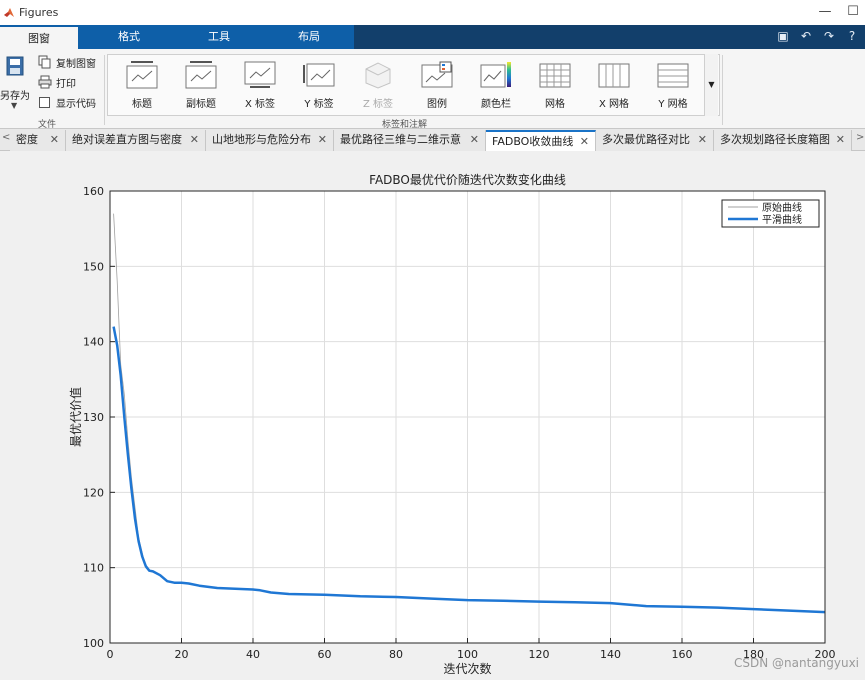 The height and width of the screenshot is (680, 865). I want to click on subtitle-icon, so click(201, 75).